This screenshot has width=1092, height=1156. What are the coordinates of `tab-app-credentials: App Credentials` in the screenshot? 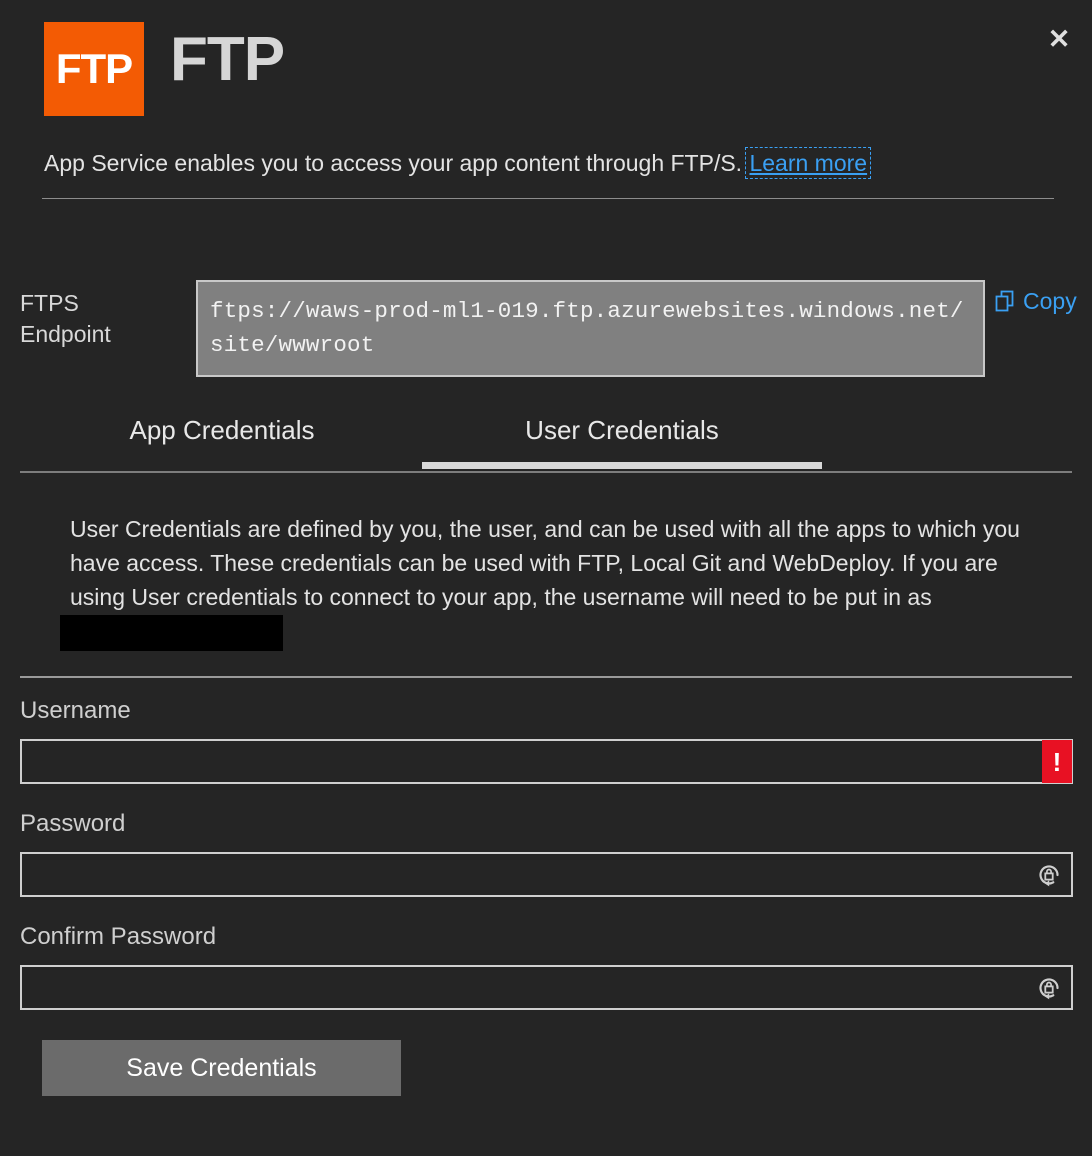 It's located at (222, 446).